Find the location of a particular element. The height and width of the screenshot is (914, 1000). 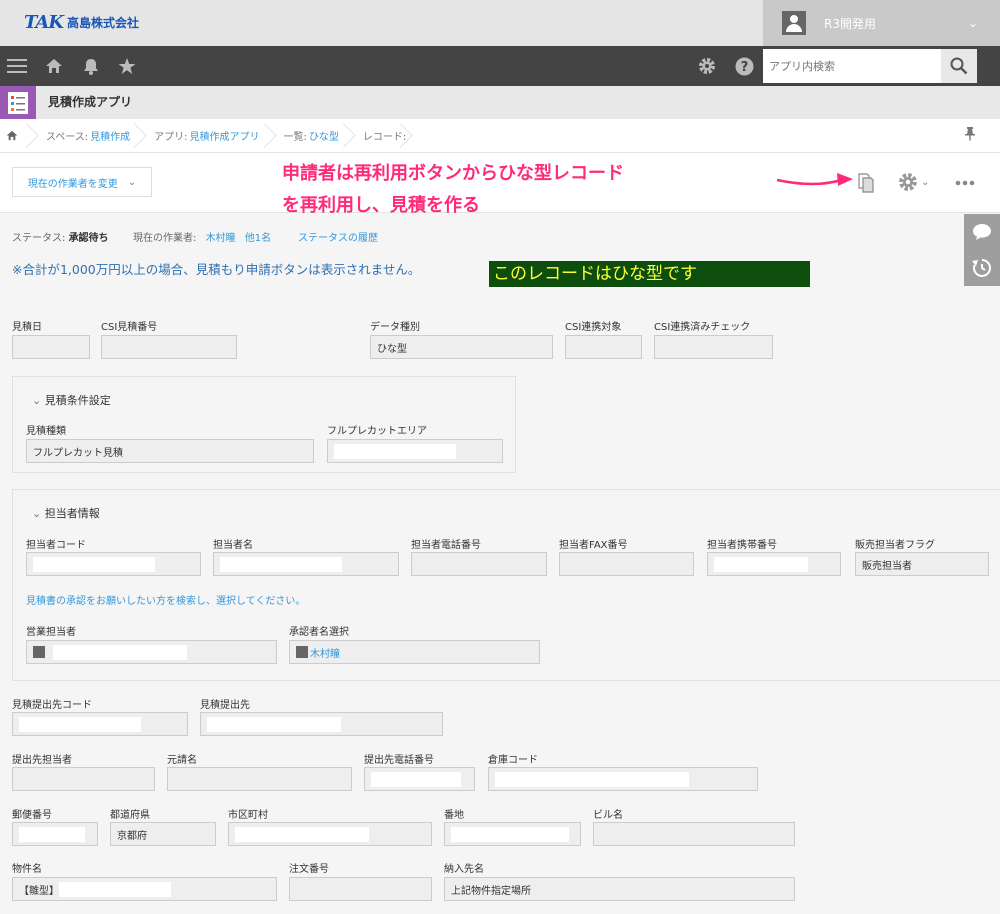

annotation-arrow-icon is located at coordinates (814, 179).